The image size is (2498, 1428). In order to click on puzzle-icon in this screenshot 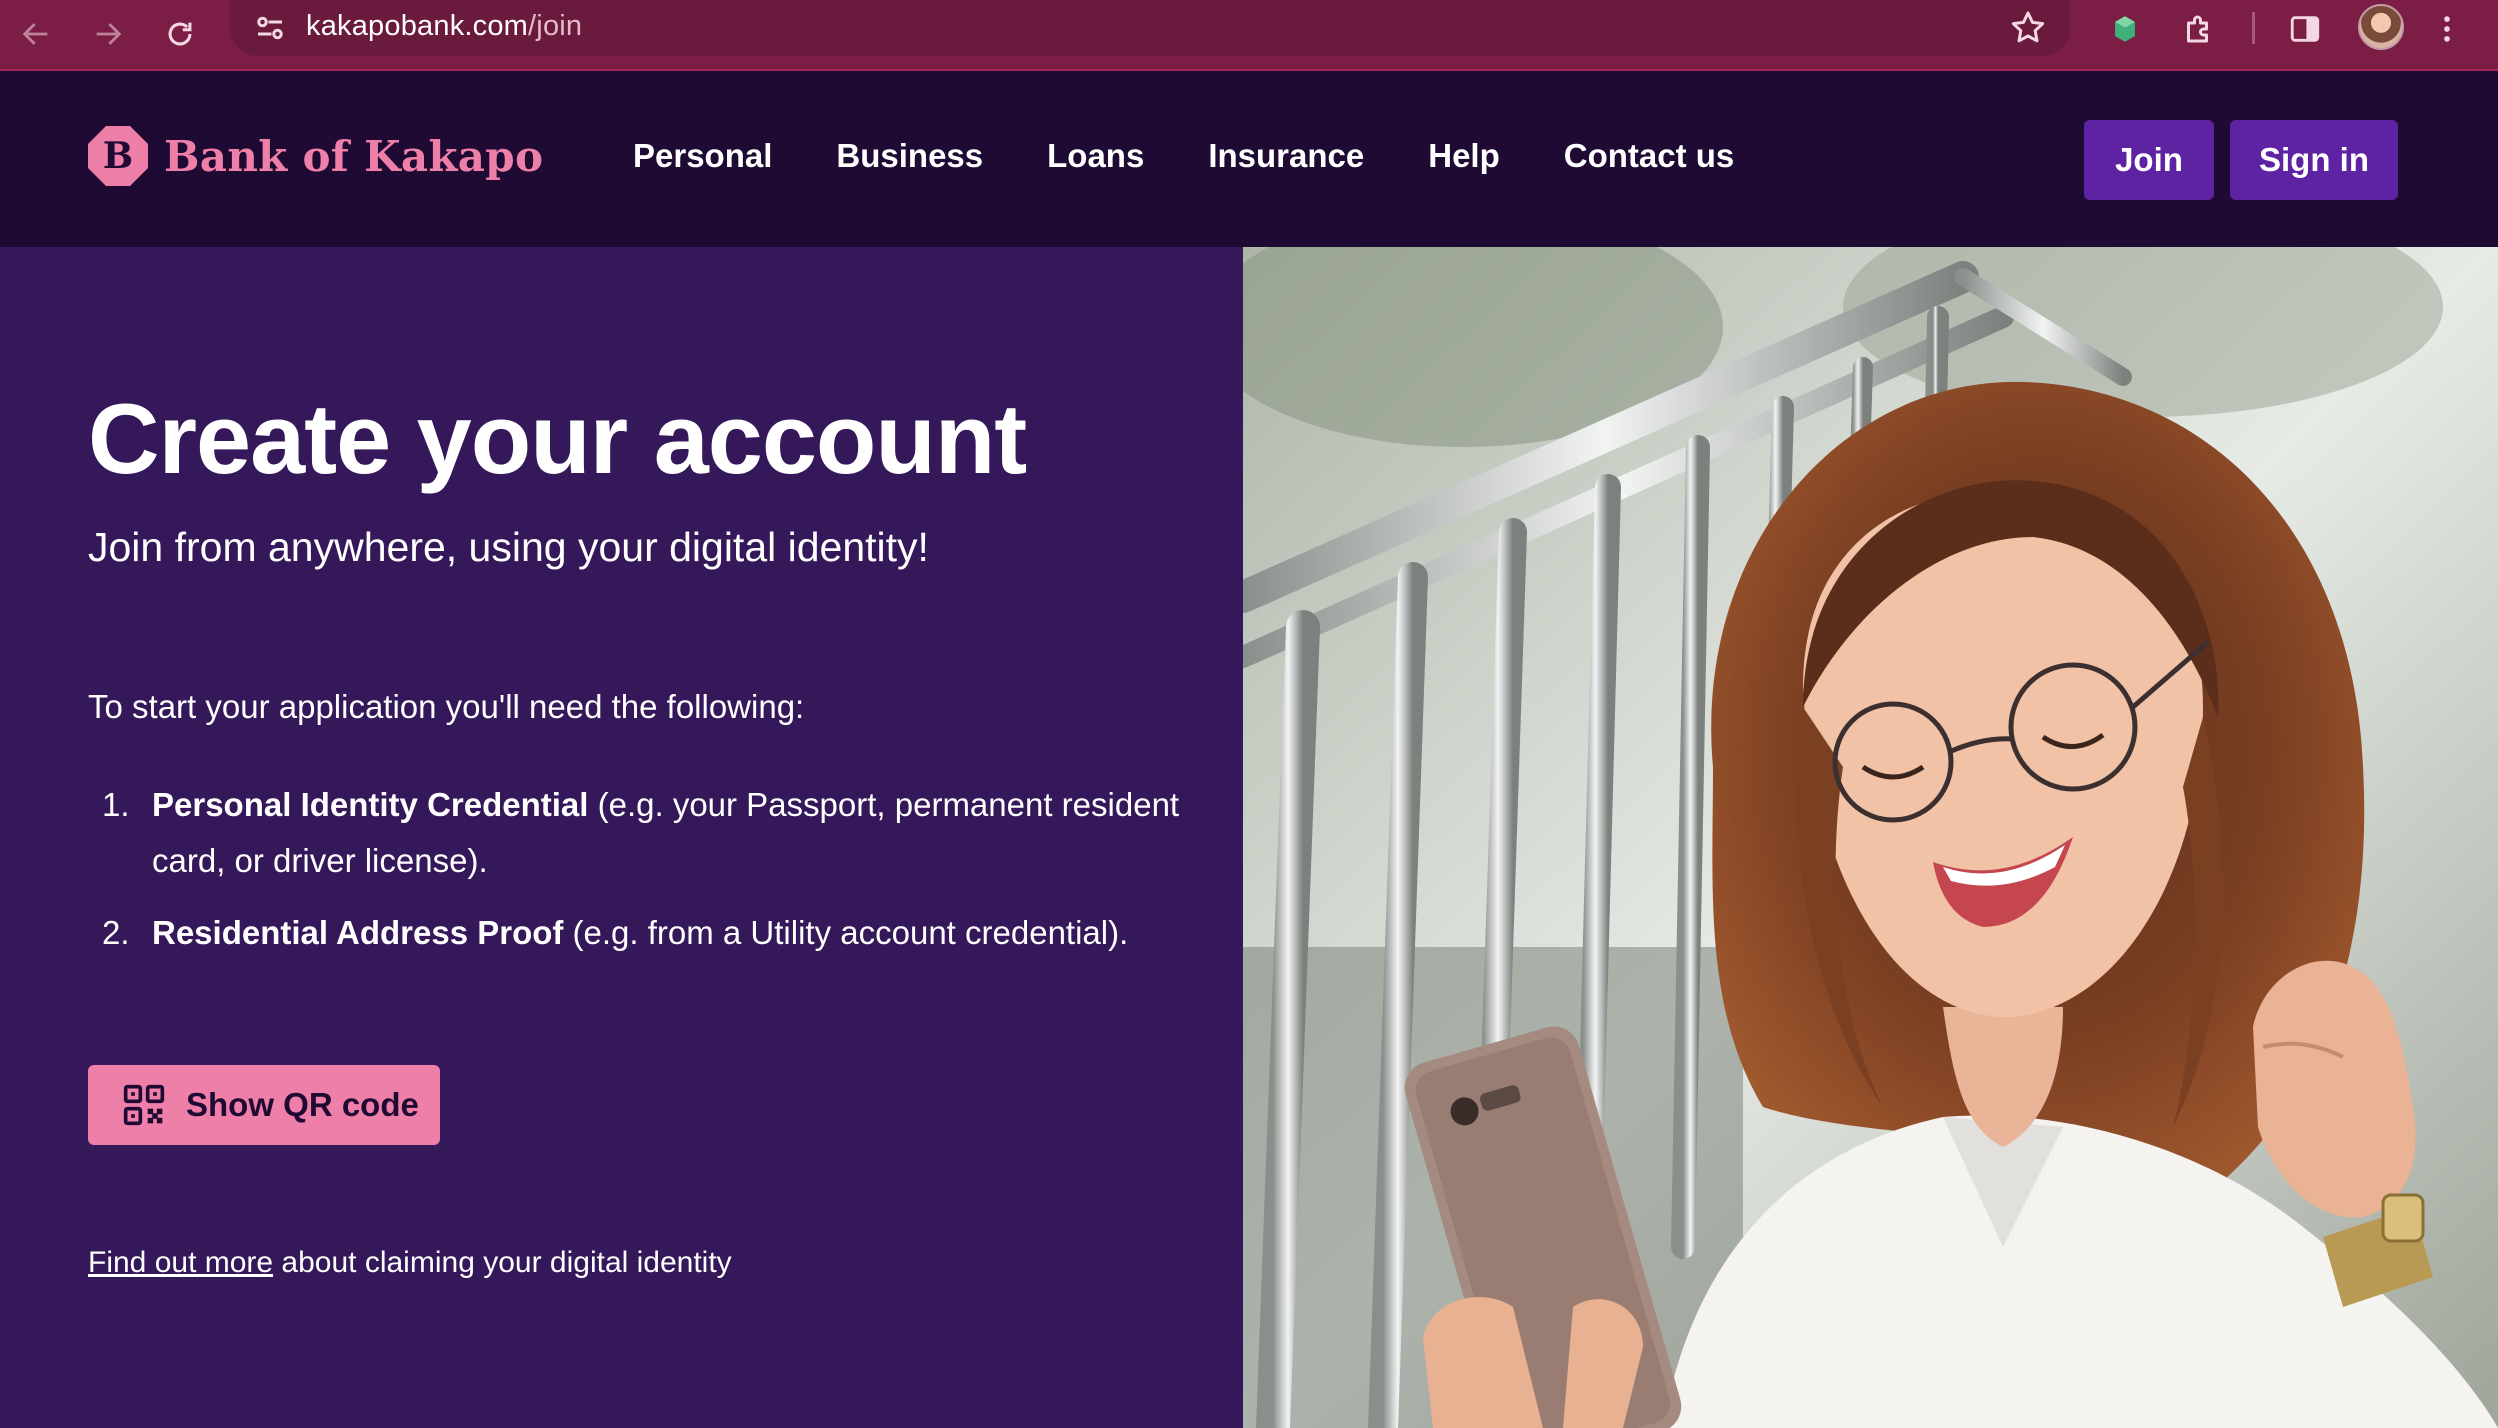, I will do `click(2197, 29)`.